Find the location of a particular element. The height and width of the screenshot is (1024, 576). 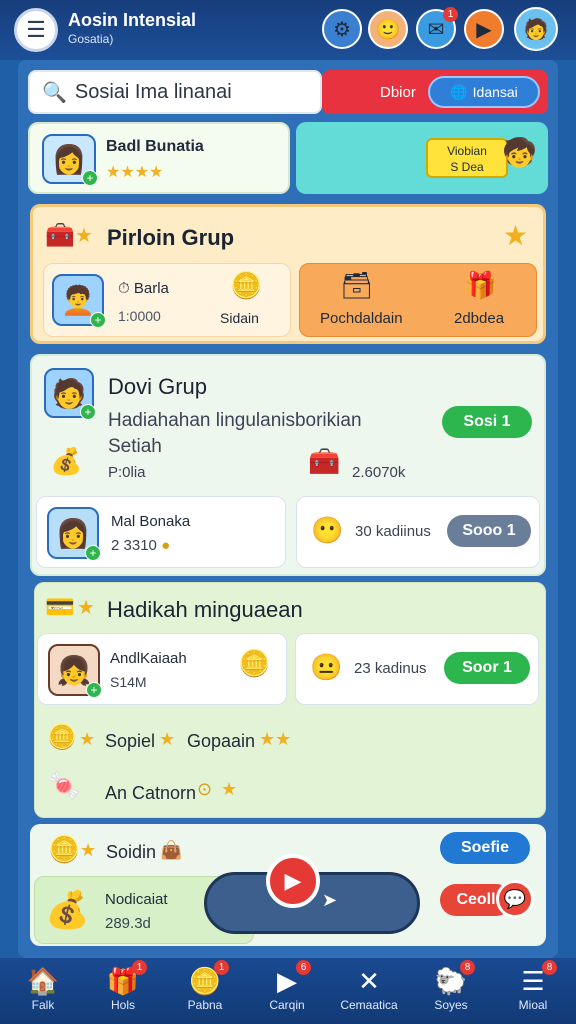

segment-control: Dbior 🌐 Idansai is located at coordinates (435, 92).